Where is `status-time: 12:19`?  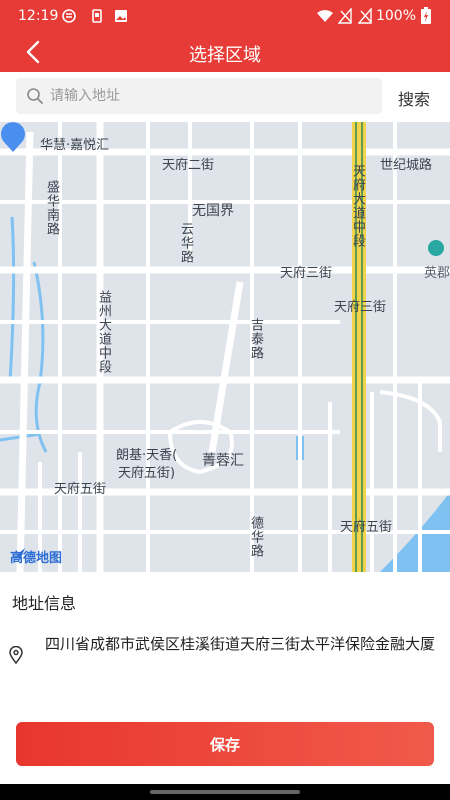 status-time: 12:19 is located at coordinates (38, 16).